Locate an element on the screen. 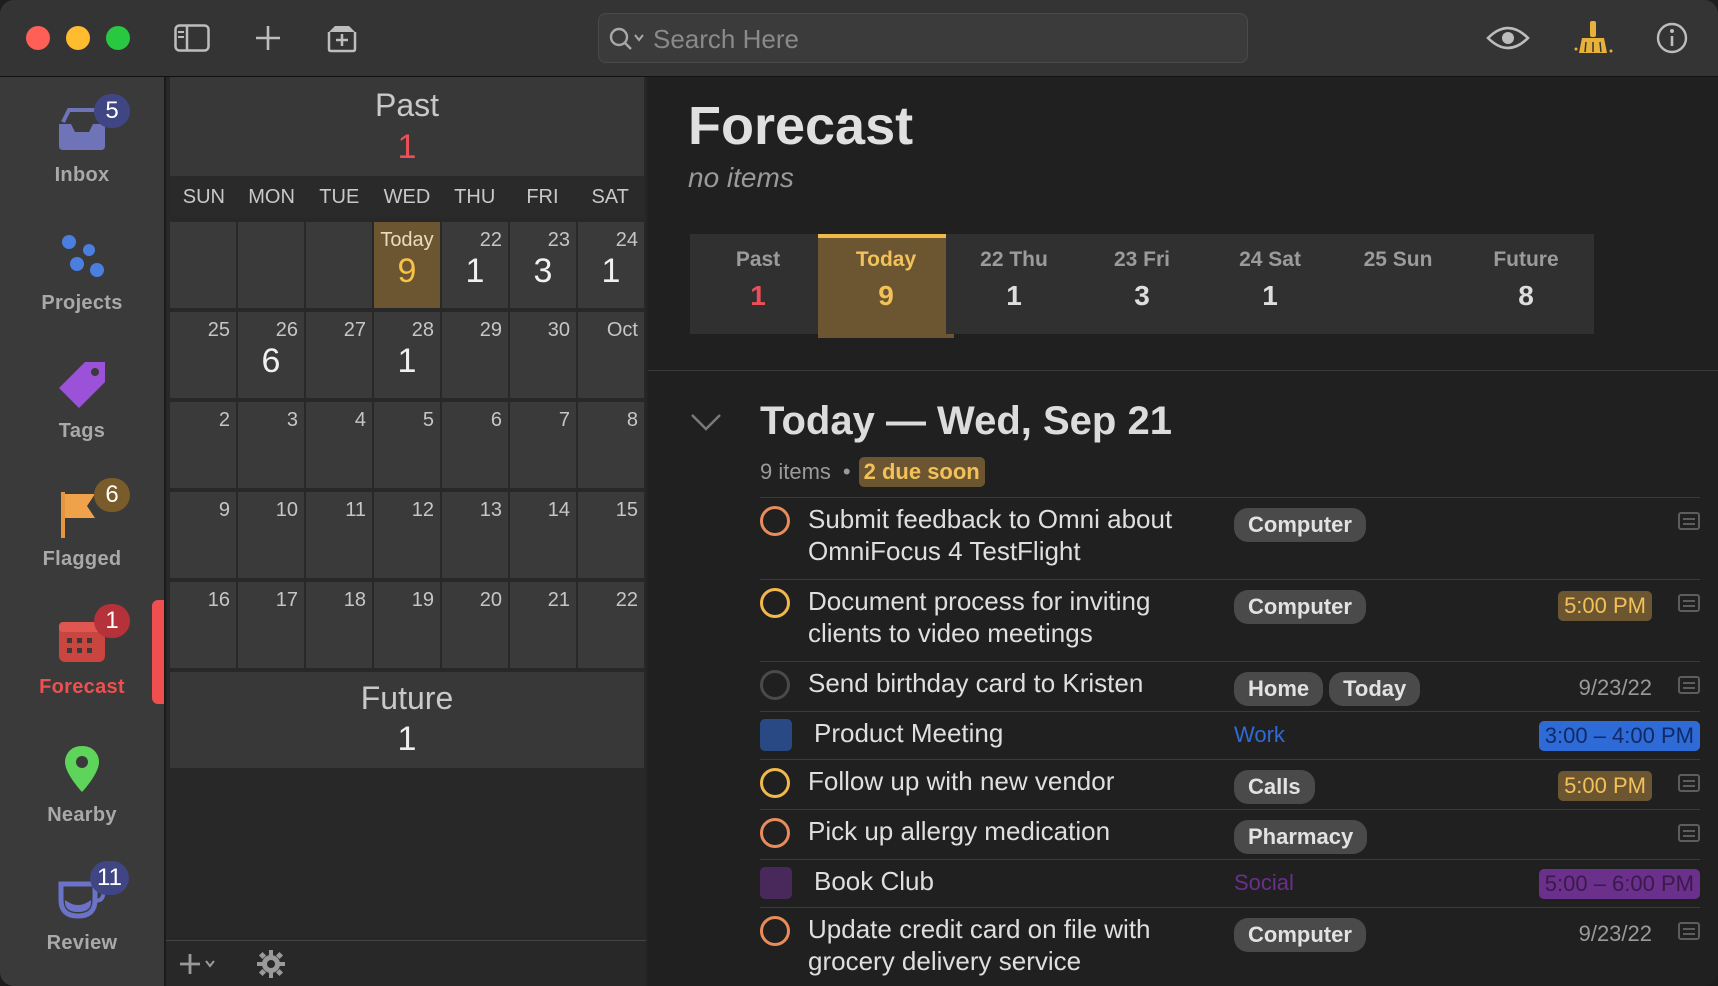 This screenshot has height=986, width=1718. calendar-past-cell: Past 1 is located at coordinates (407, 126).